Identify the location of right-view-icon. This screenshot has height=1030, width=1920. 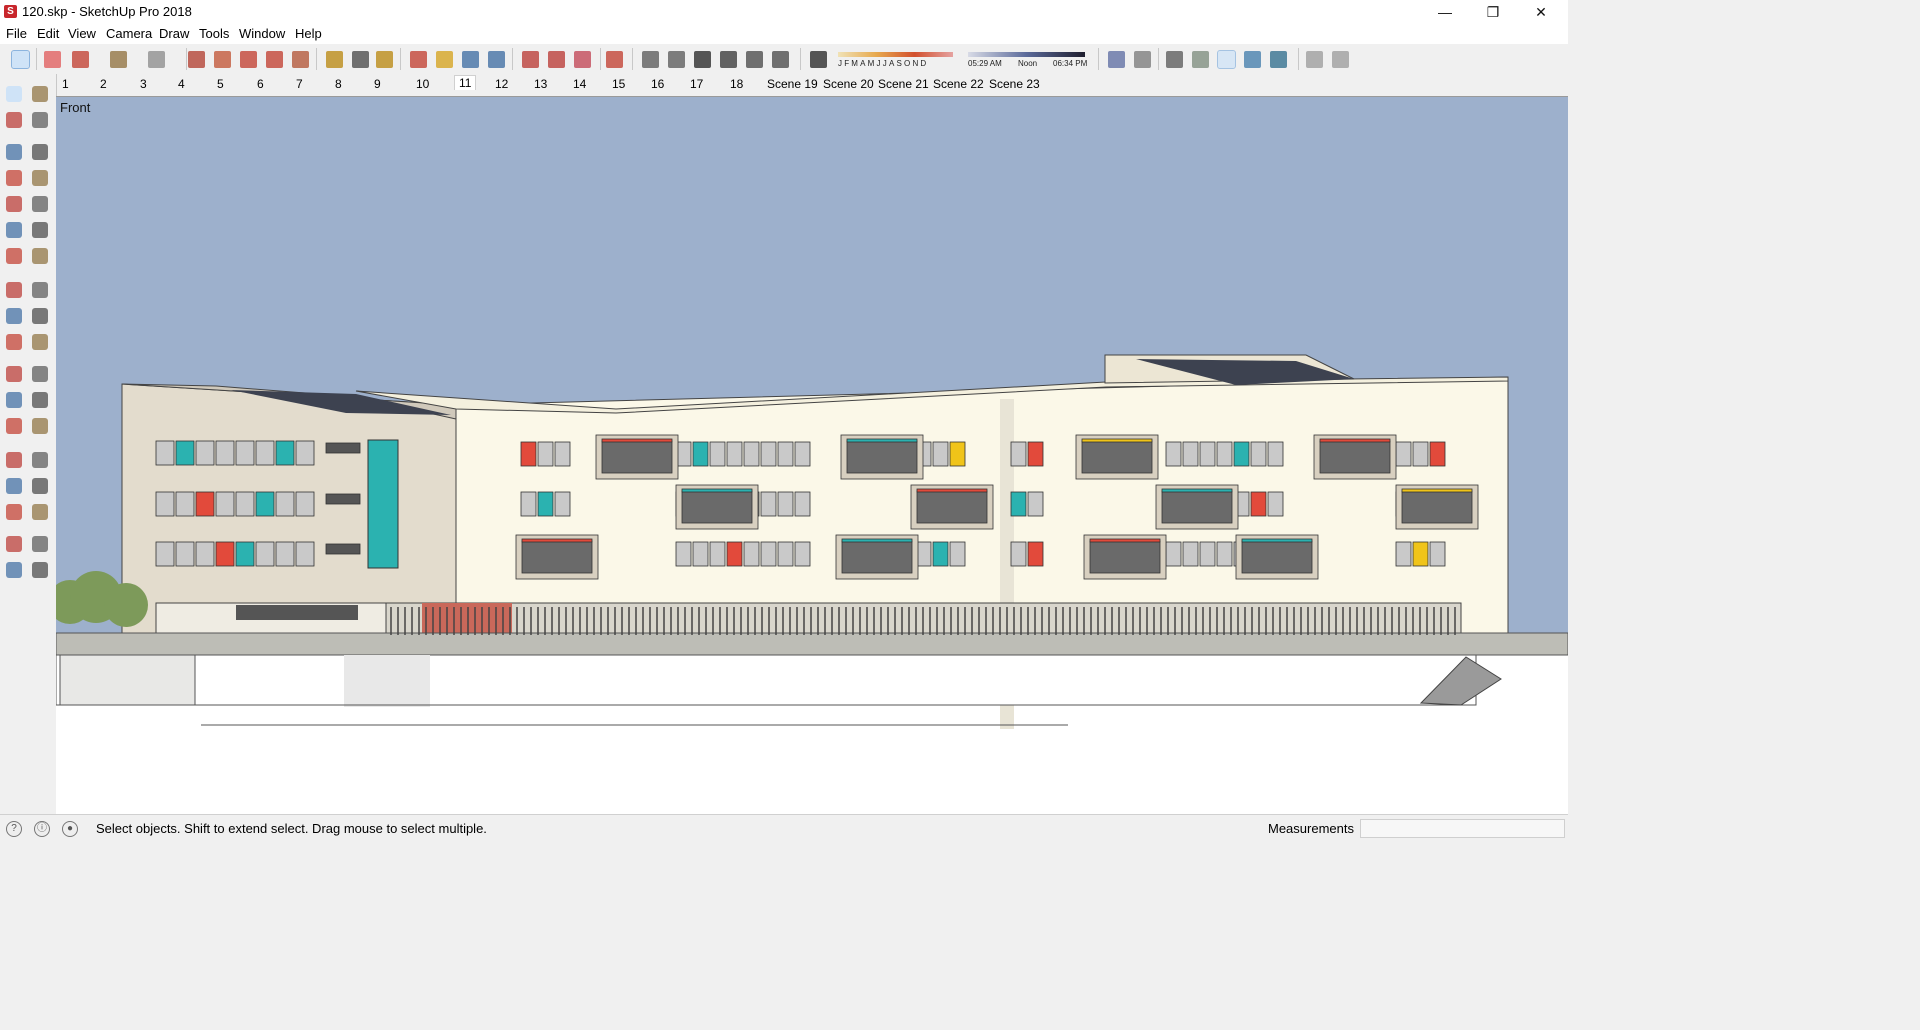
(728, 59).